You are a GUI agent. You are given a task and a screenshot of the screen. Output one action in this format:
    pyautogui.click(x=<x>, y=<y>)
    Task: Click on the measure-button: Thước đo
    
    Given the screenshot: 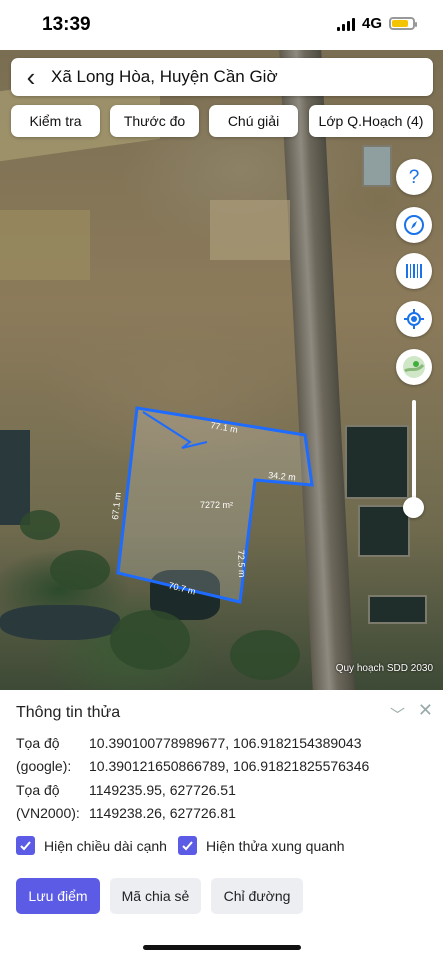 What is the action you would take?
    pyautogui.click(x=154, y=121)
    